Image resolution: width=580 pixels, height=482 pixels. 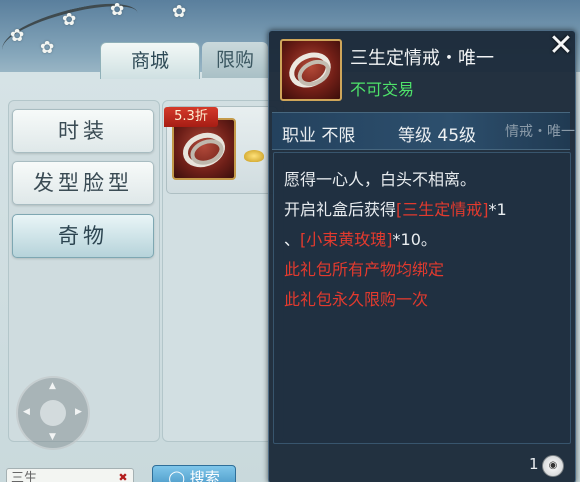 What do you see at coordinates (83, 131) in the screenshot?
I see `category-fashion-button: 时装` at bounding box center [83, 131].